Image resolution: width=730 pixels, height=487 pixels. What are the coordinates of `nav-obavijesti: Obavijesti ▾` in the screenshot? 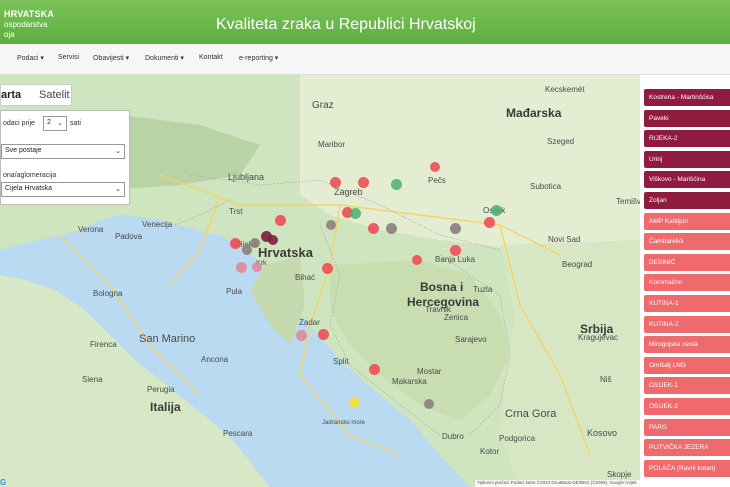 It's located at (111, 58).